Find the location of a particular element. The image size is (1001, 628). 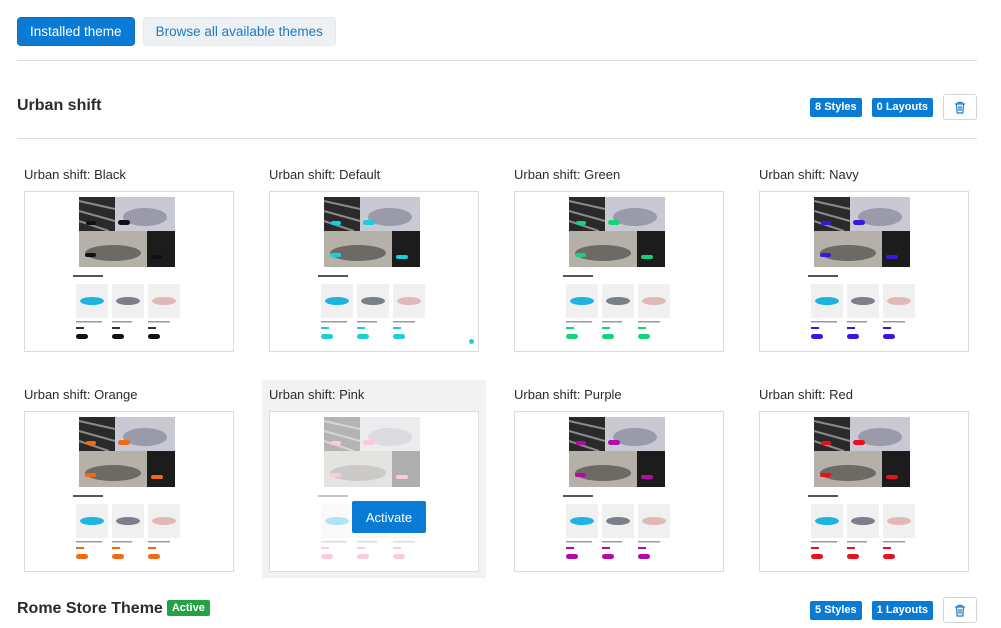

active-badge: Active is located at coordinates (188, 608).